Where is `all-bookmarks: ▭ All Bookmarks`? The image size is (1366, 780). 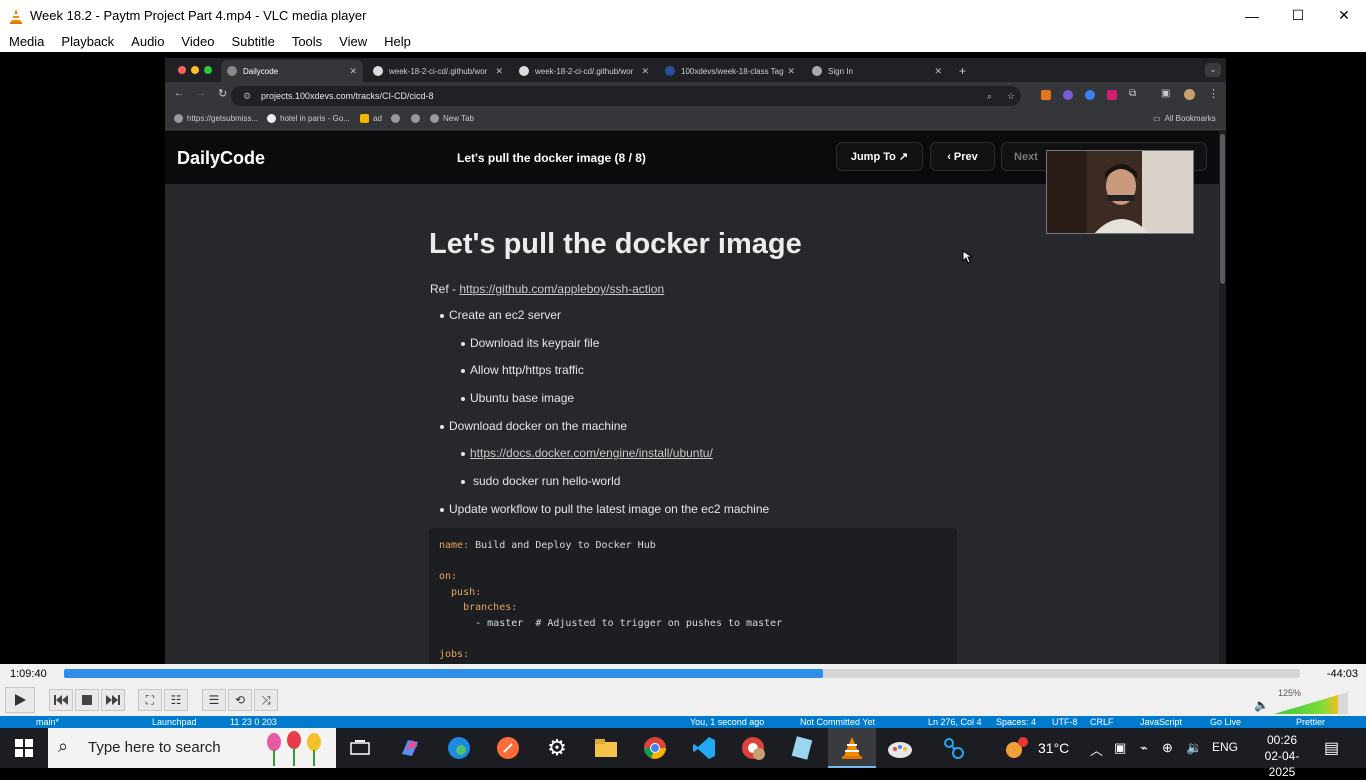
all-bookmarks: ▭ All Bookmarks is located at coordinates (1184, 118).